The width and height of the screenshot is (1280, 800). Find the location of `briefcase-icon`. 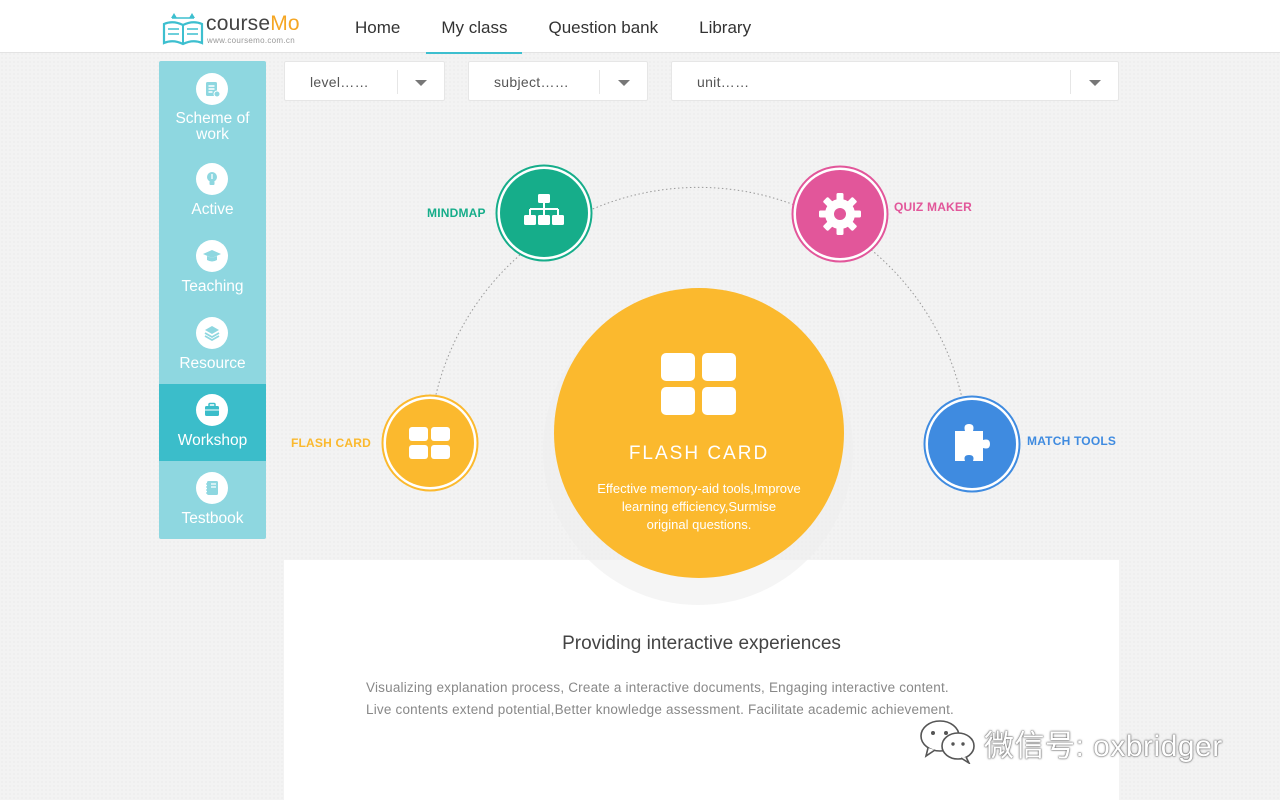

briefcase-icon is located at coordinates (212, 410).